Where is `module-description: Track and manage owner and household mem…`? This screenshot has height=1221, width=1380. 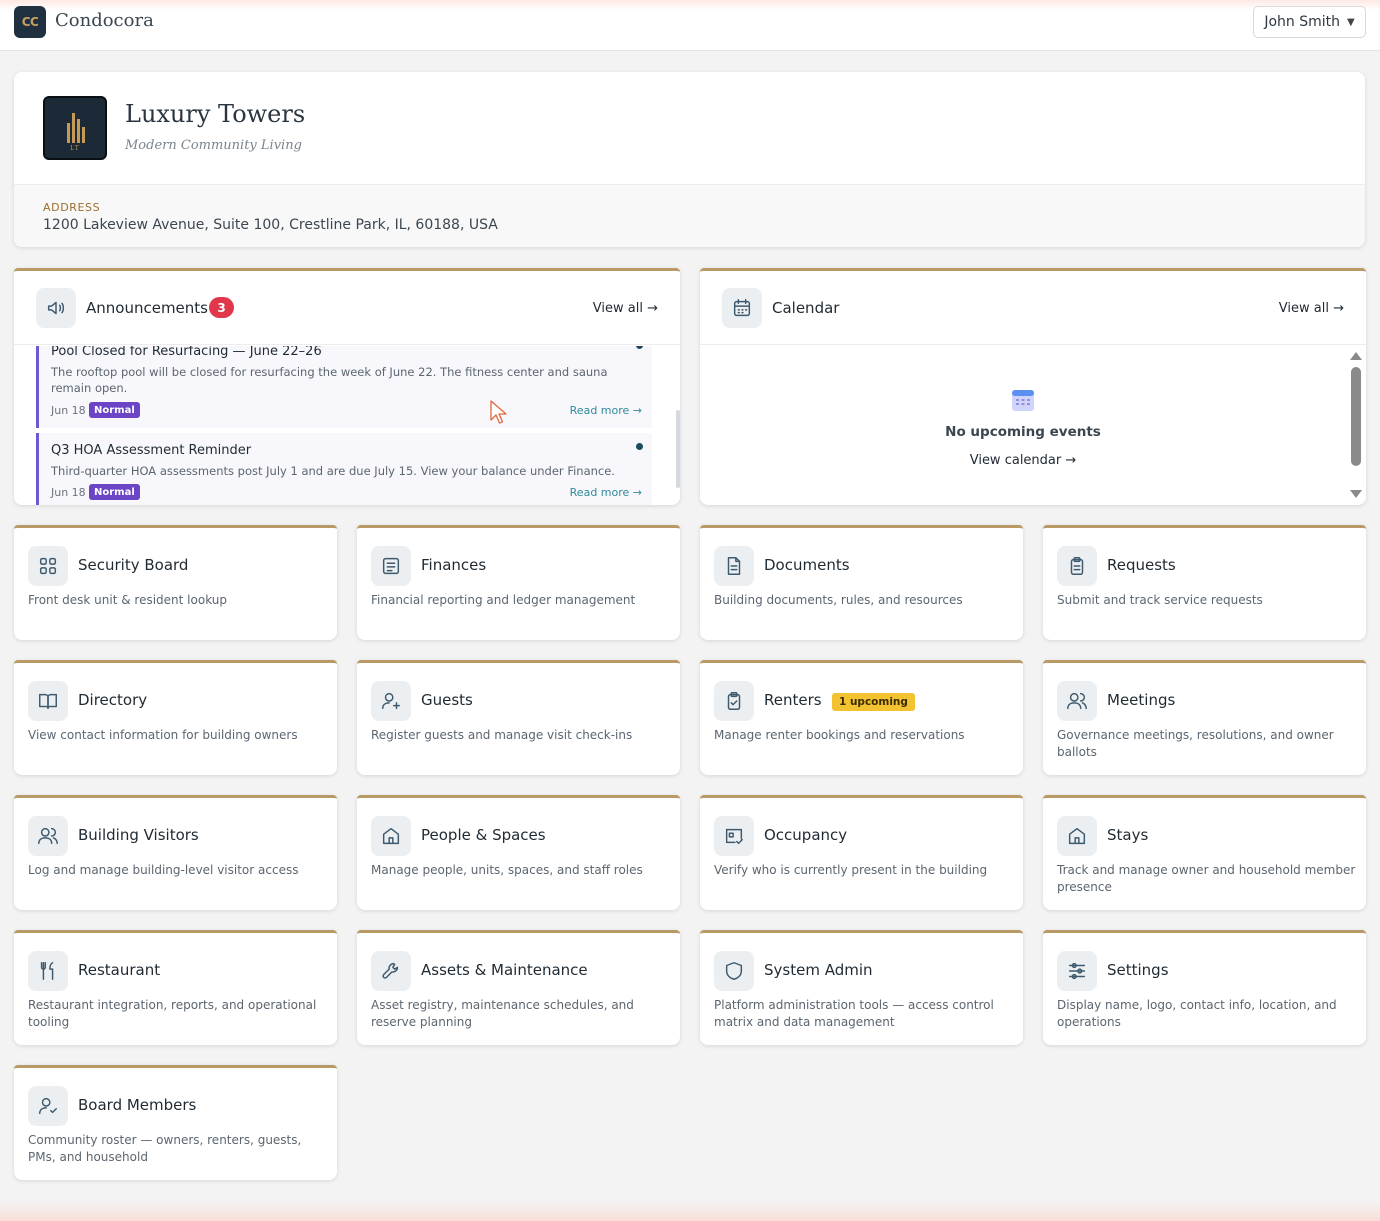
module-description: Track and manage owner and household mem… is located at coordinates (1206, 878).